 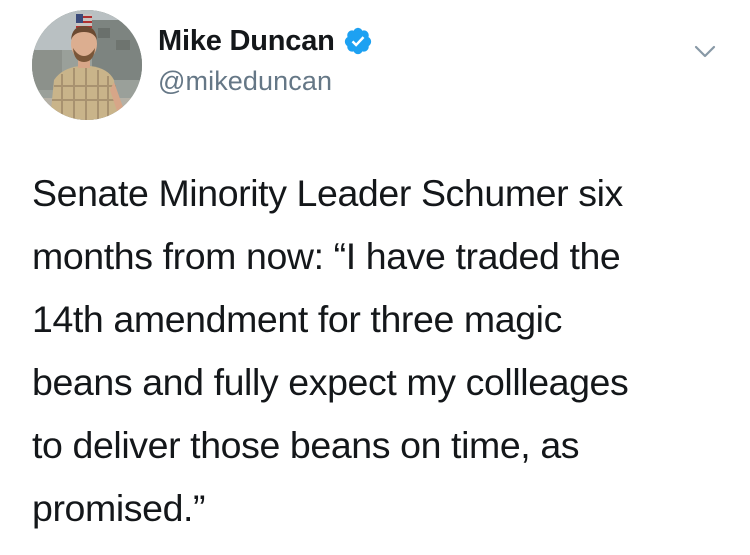 I want to click on tweet-text-line: Senate Minority Leader Schumer six, so click(x=327, y=193).